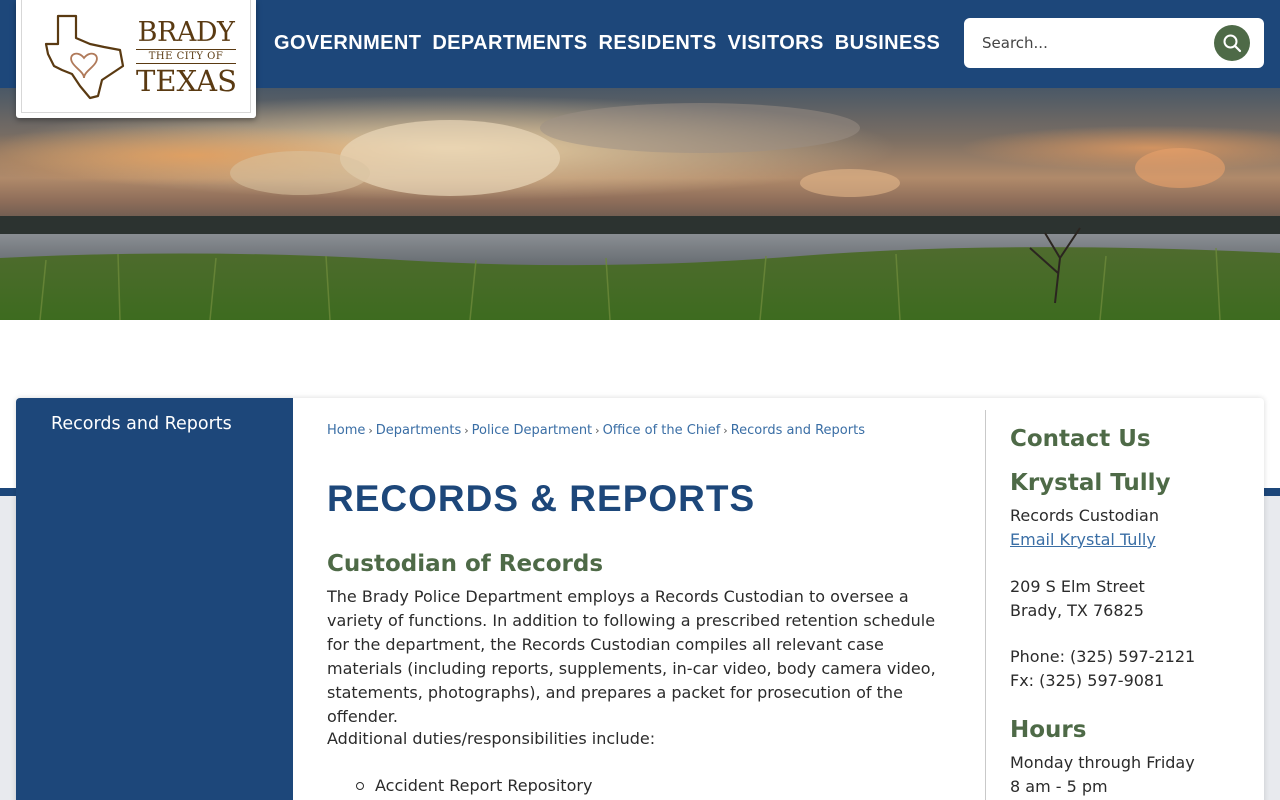 This screenshot has width=1280, height=800. What do you see at coordinates (84, 57) in the screenshot?
I see `texas-heart-icon` at bounding box center [84, 57].